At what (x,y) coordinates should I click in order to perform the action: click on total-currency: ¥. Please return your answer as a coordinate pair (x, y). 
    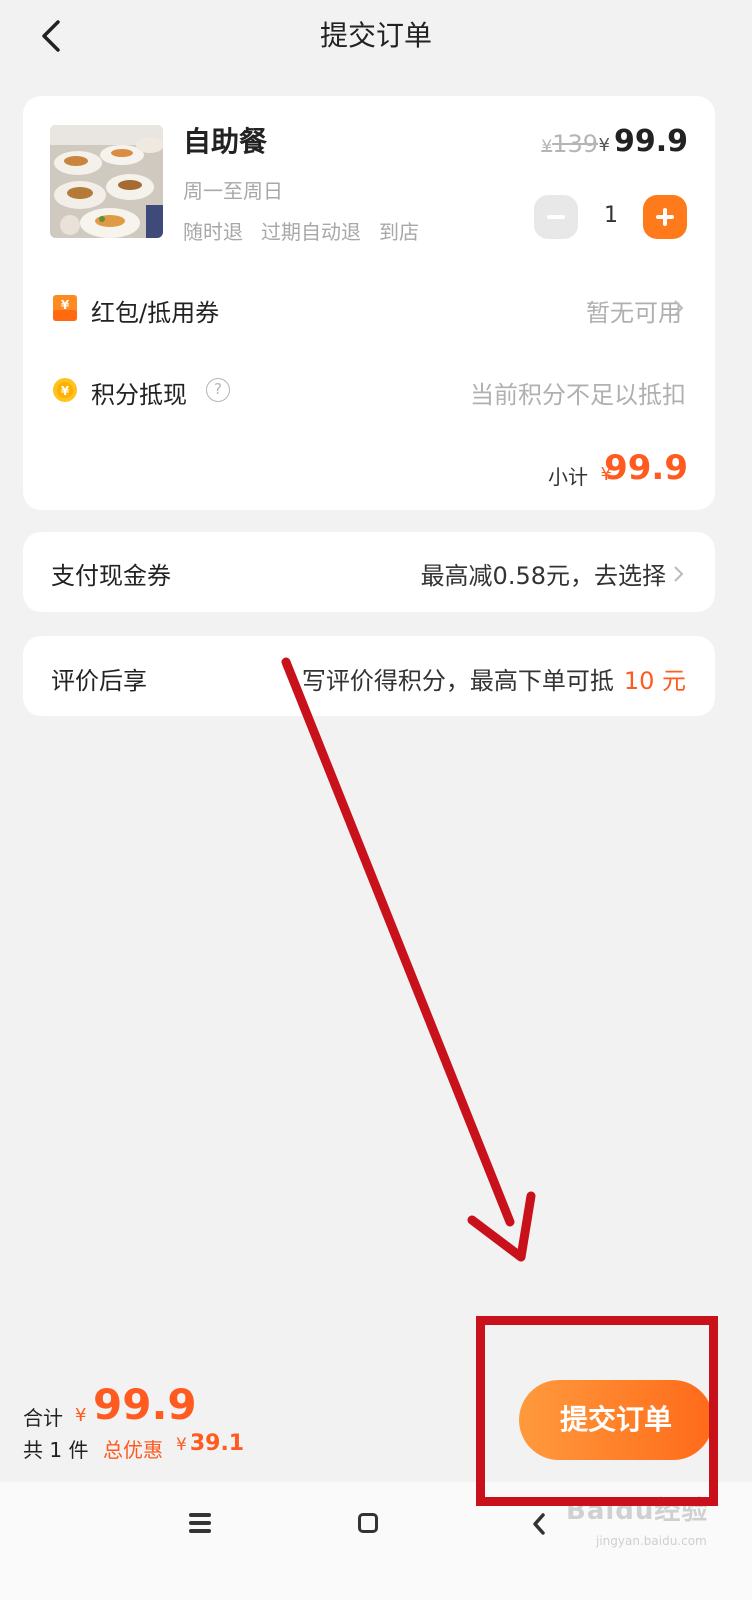
    Looking at the image, I should click on (81, 1415).